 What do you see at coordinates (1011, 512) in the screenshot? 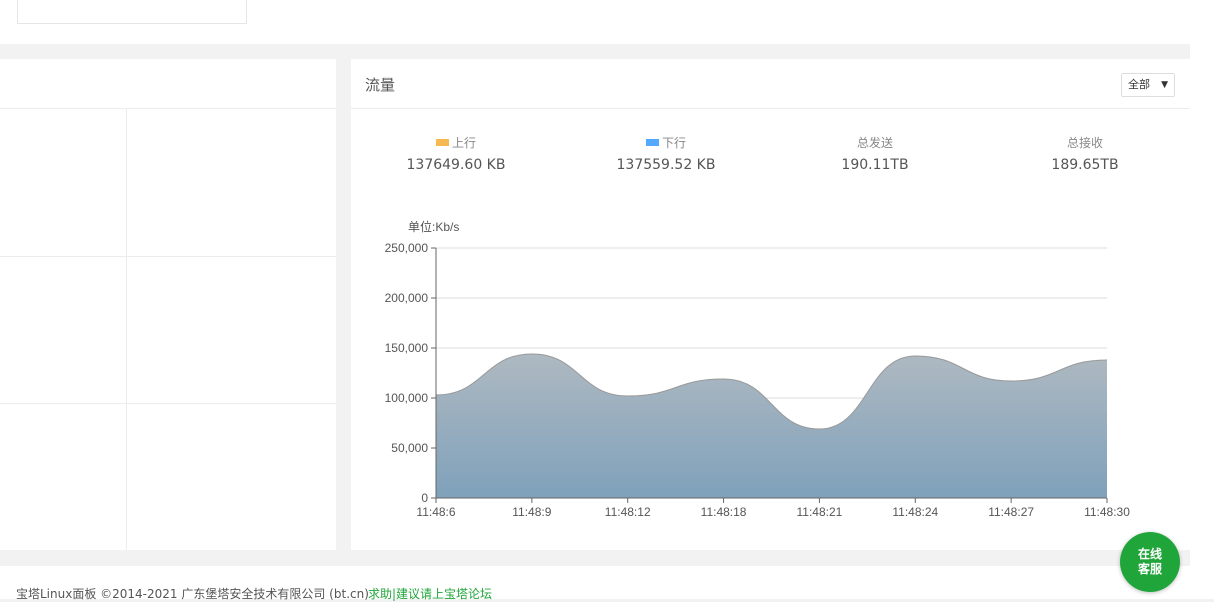
I see `chart-x-tick-label: 11:48:27` at bounding box center [1011, 512].